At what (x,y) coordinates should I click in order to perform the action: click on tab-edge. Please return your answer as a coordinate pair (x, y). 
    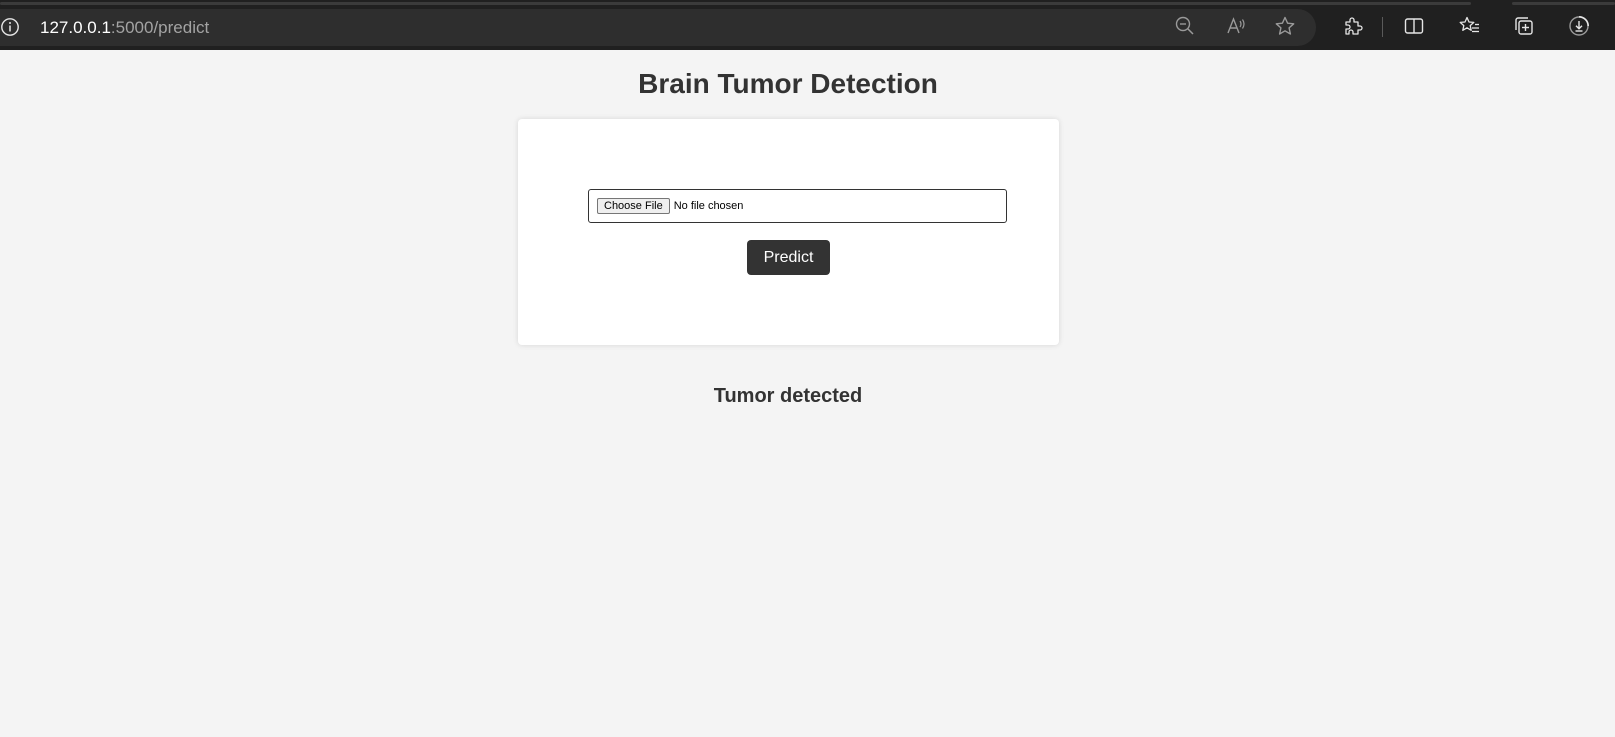
    Looking at the image, I should click on (1563, 3).